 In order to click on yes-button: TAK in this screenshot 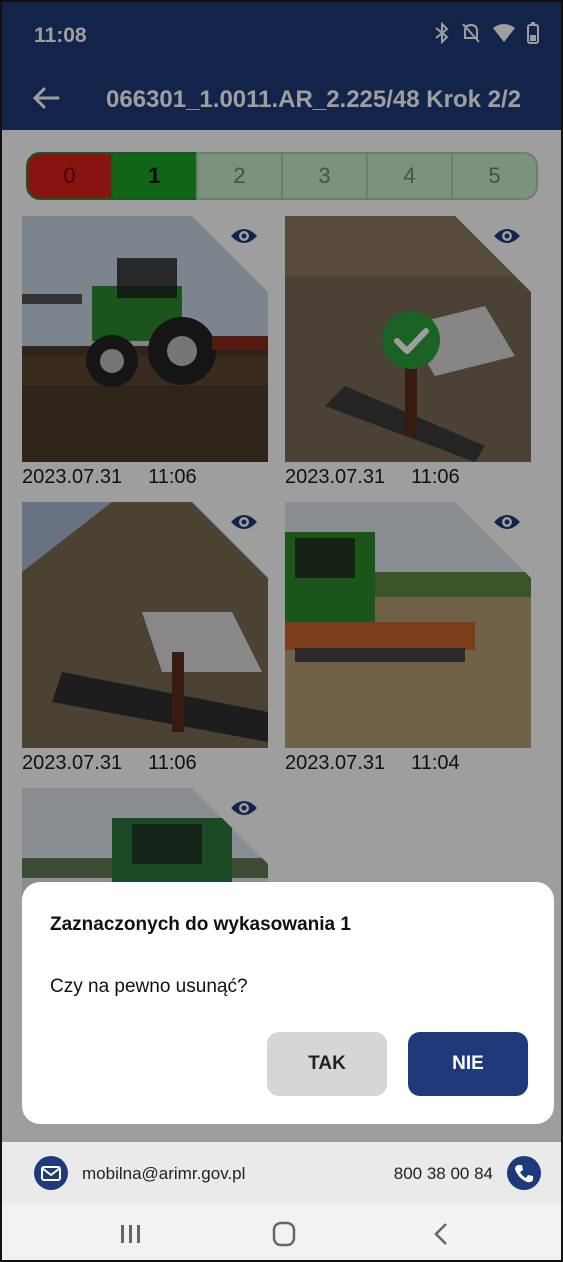, I will do `click(327, 1064)`.